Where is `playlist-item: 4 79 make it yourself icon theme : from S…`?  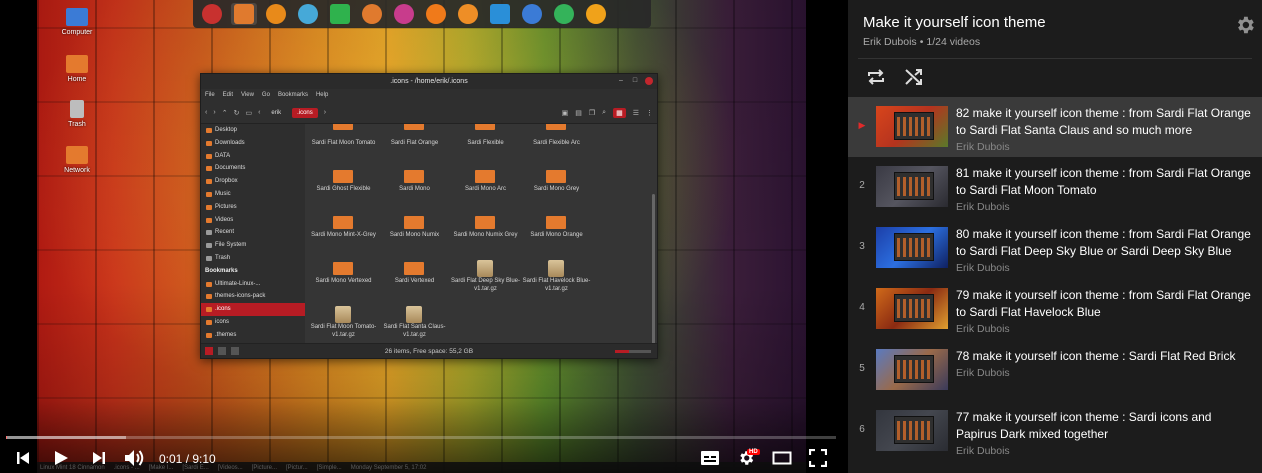 playlist-item: 4 79 make it yourself icon theme : from S… is located at coordinates (1055, 309).